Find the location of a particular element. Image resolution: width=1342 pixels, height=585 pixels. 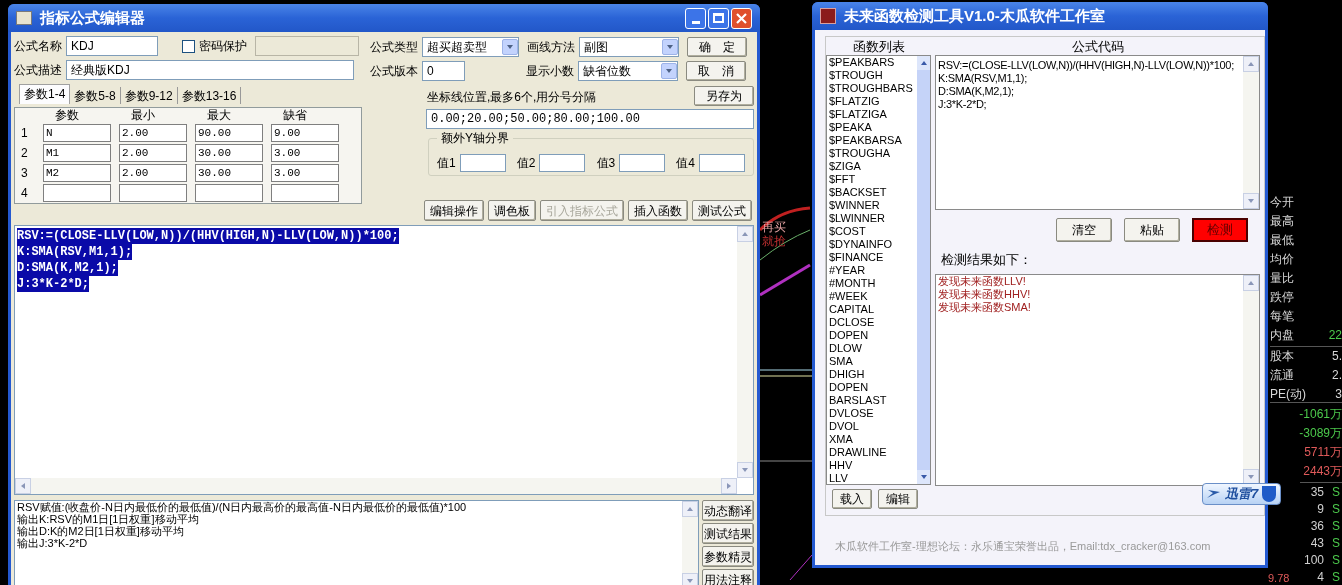

list-item: CAPITAL is located at coordinates (873, 309).